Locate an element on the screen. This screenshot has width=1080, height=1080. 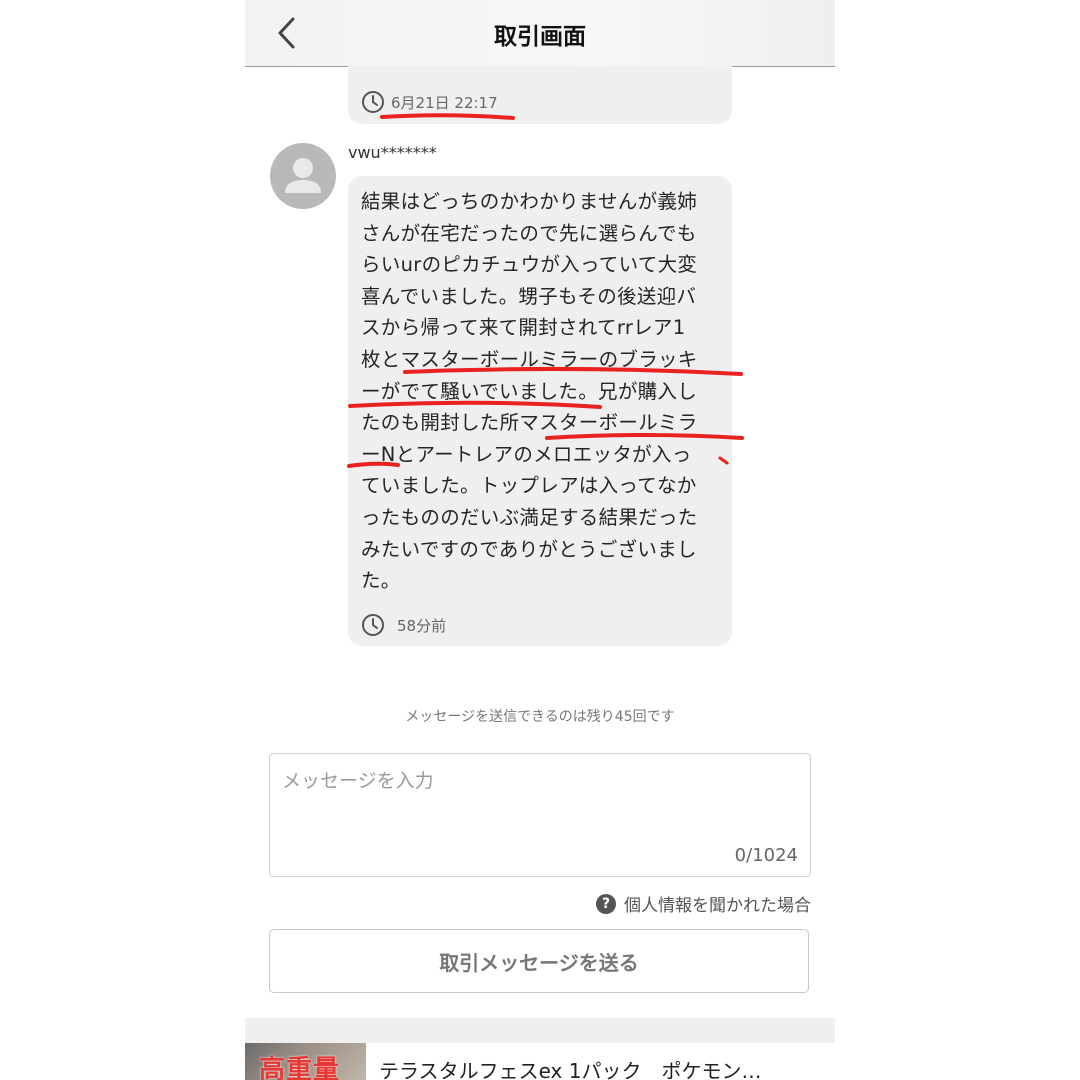
message-line: 結果はどっちのかわかりませんが義姉 is located at coordinates (529, 201).